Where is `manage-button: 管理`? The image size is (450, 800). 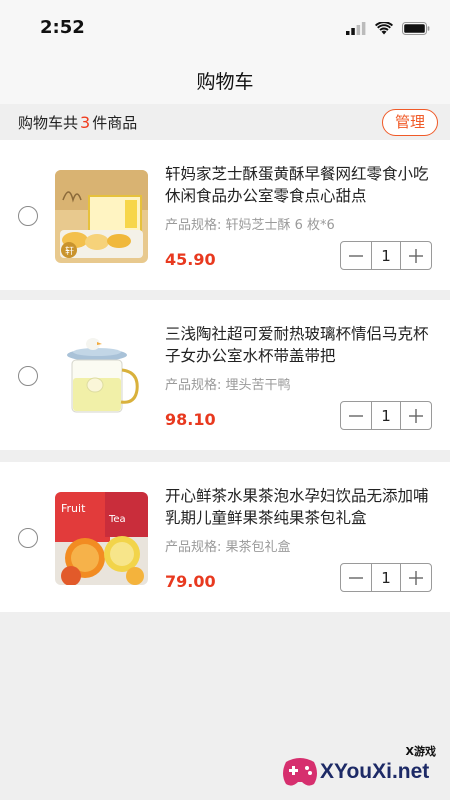
manage-button: 管理 is located at coordinates (409, 122).